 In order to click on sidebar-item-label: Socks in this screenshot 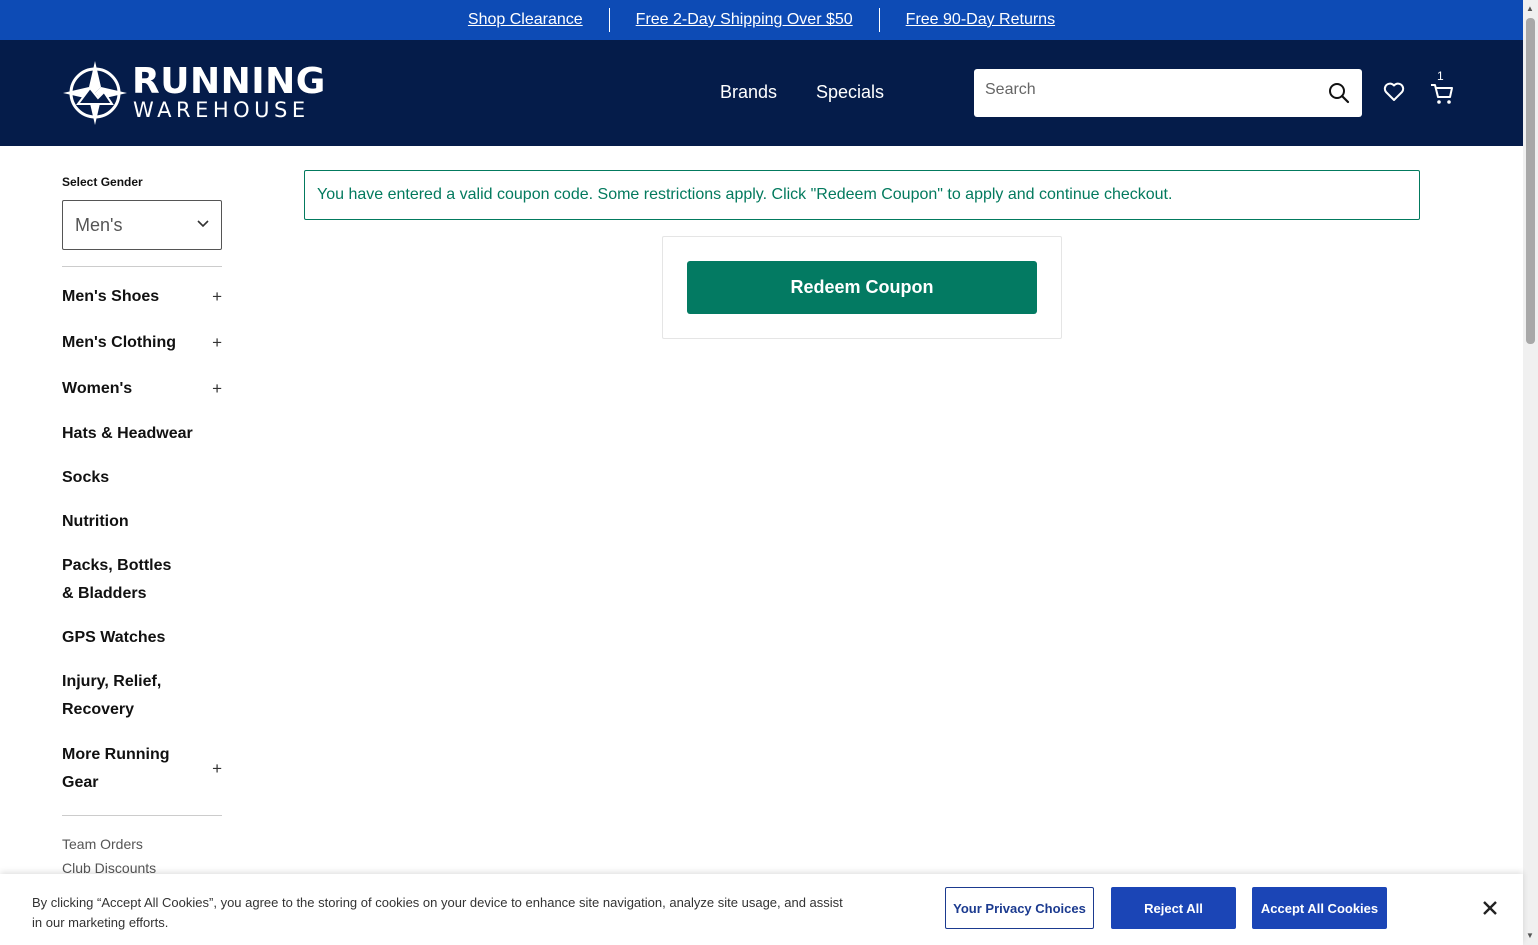, I will do `click(86, 477)`.